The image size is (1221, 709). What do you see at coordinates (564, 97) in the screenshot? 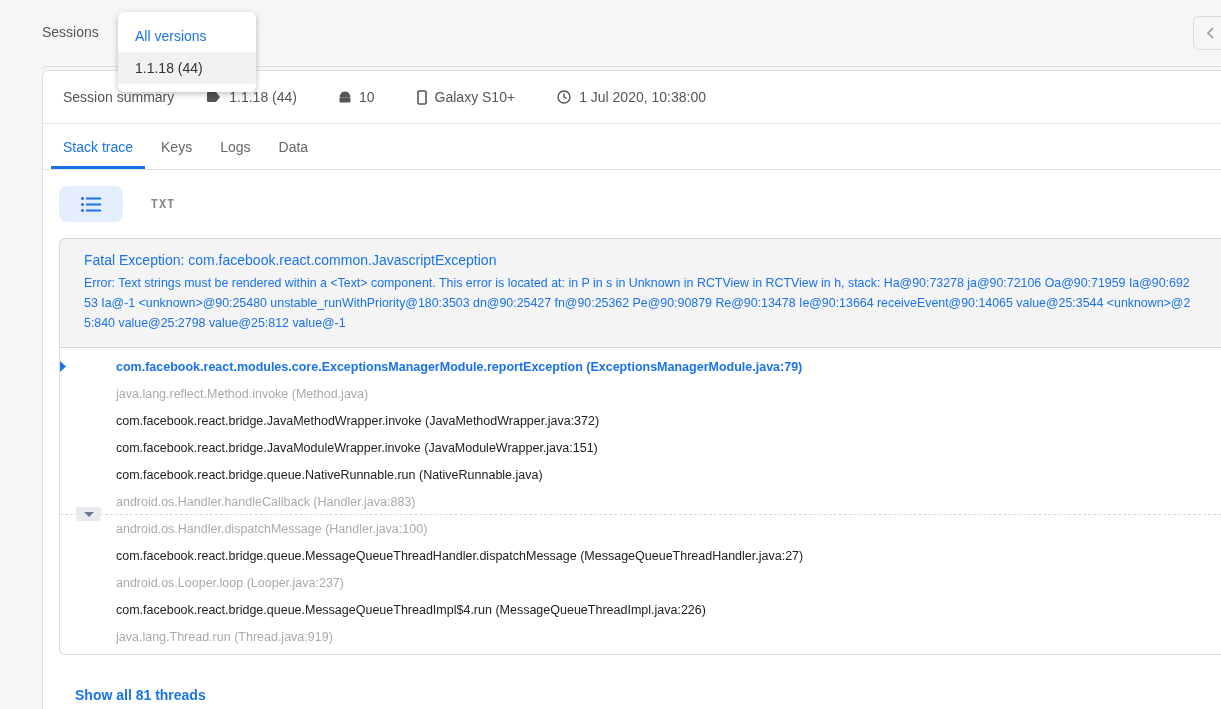
I see `clock-icon` at bounding box center [564, 97].